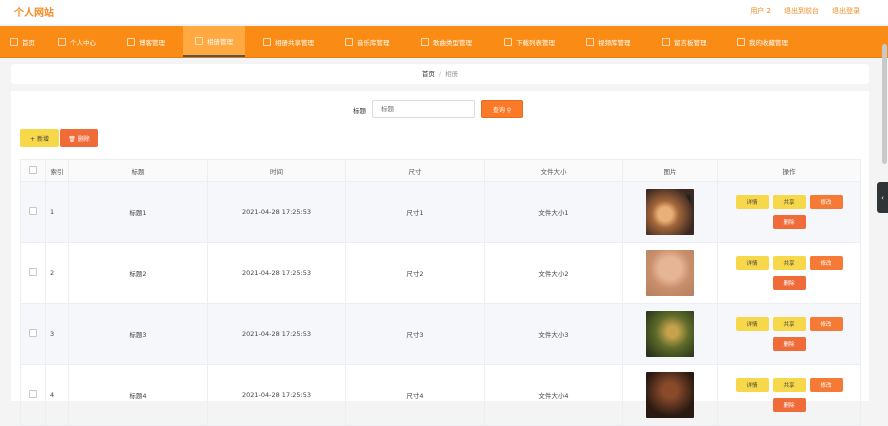 The image size is (888, 426). Describe the element at coordinates (131, 41) in the screenshot. I see `blog-icon` at that location.